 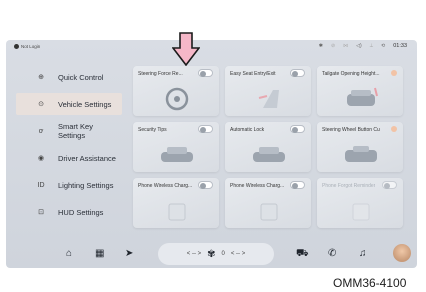 What do you see at coordinates (69, 253) in the screenshot?
I see `home-icon: ⌂` at bounding box center [69, 253].